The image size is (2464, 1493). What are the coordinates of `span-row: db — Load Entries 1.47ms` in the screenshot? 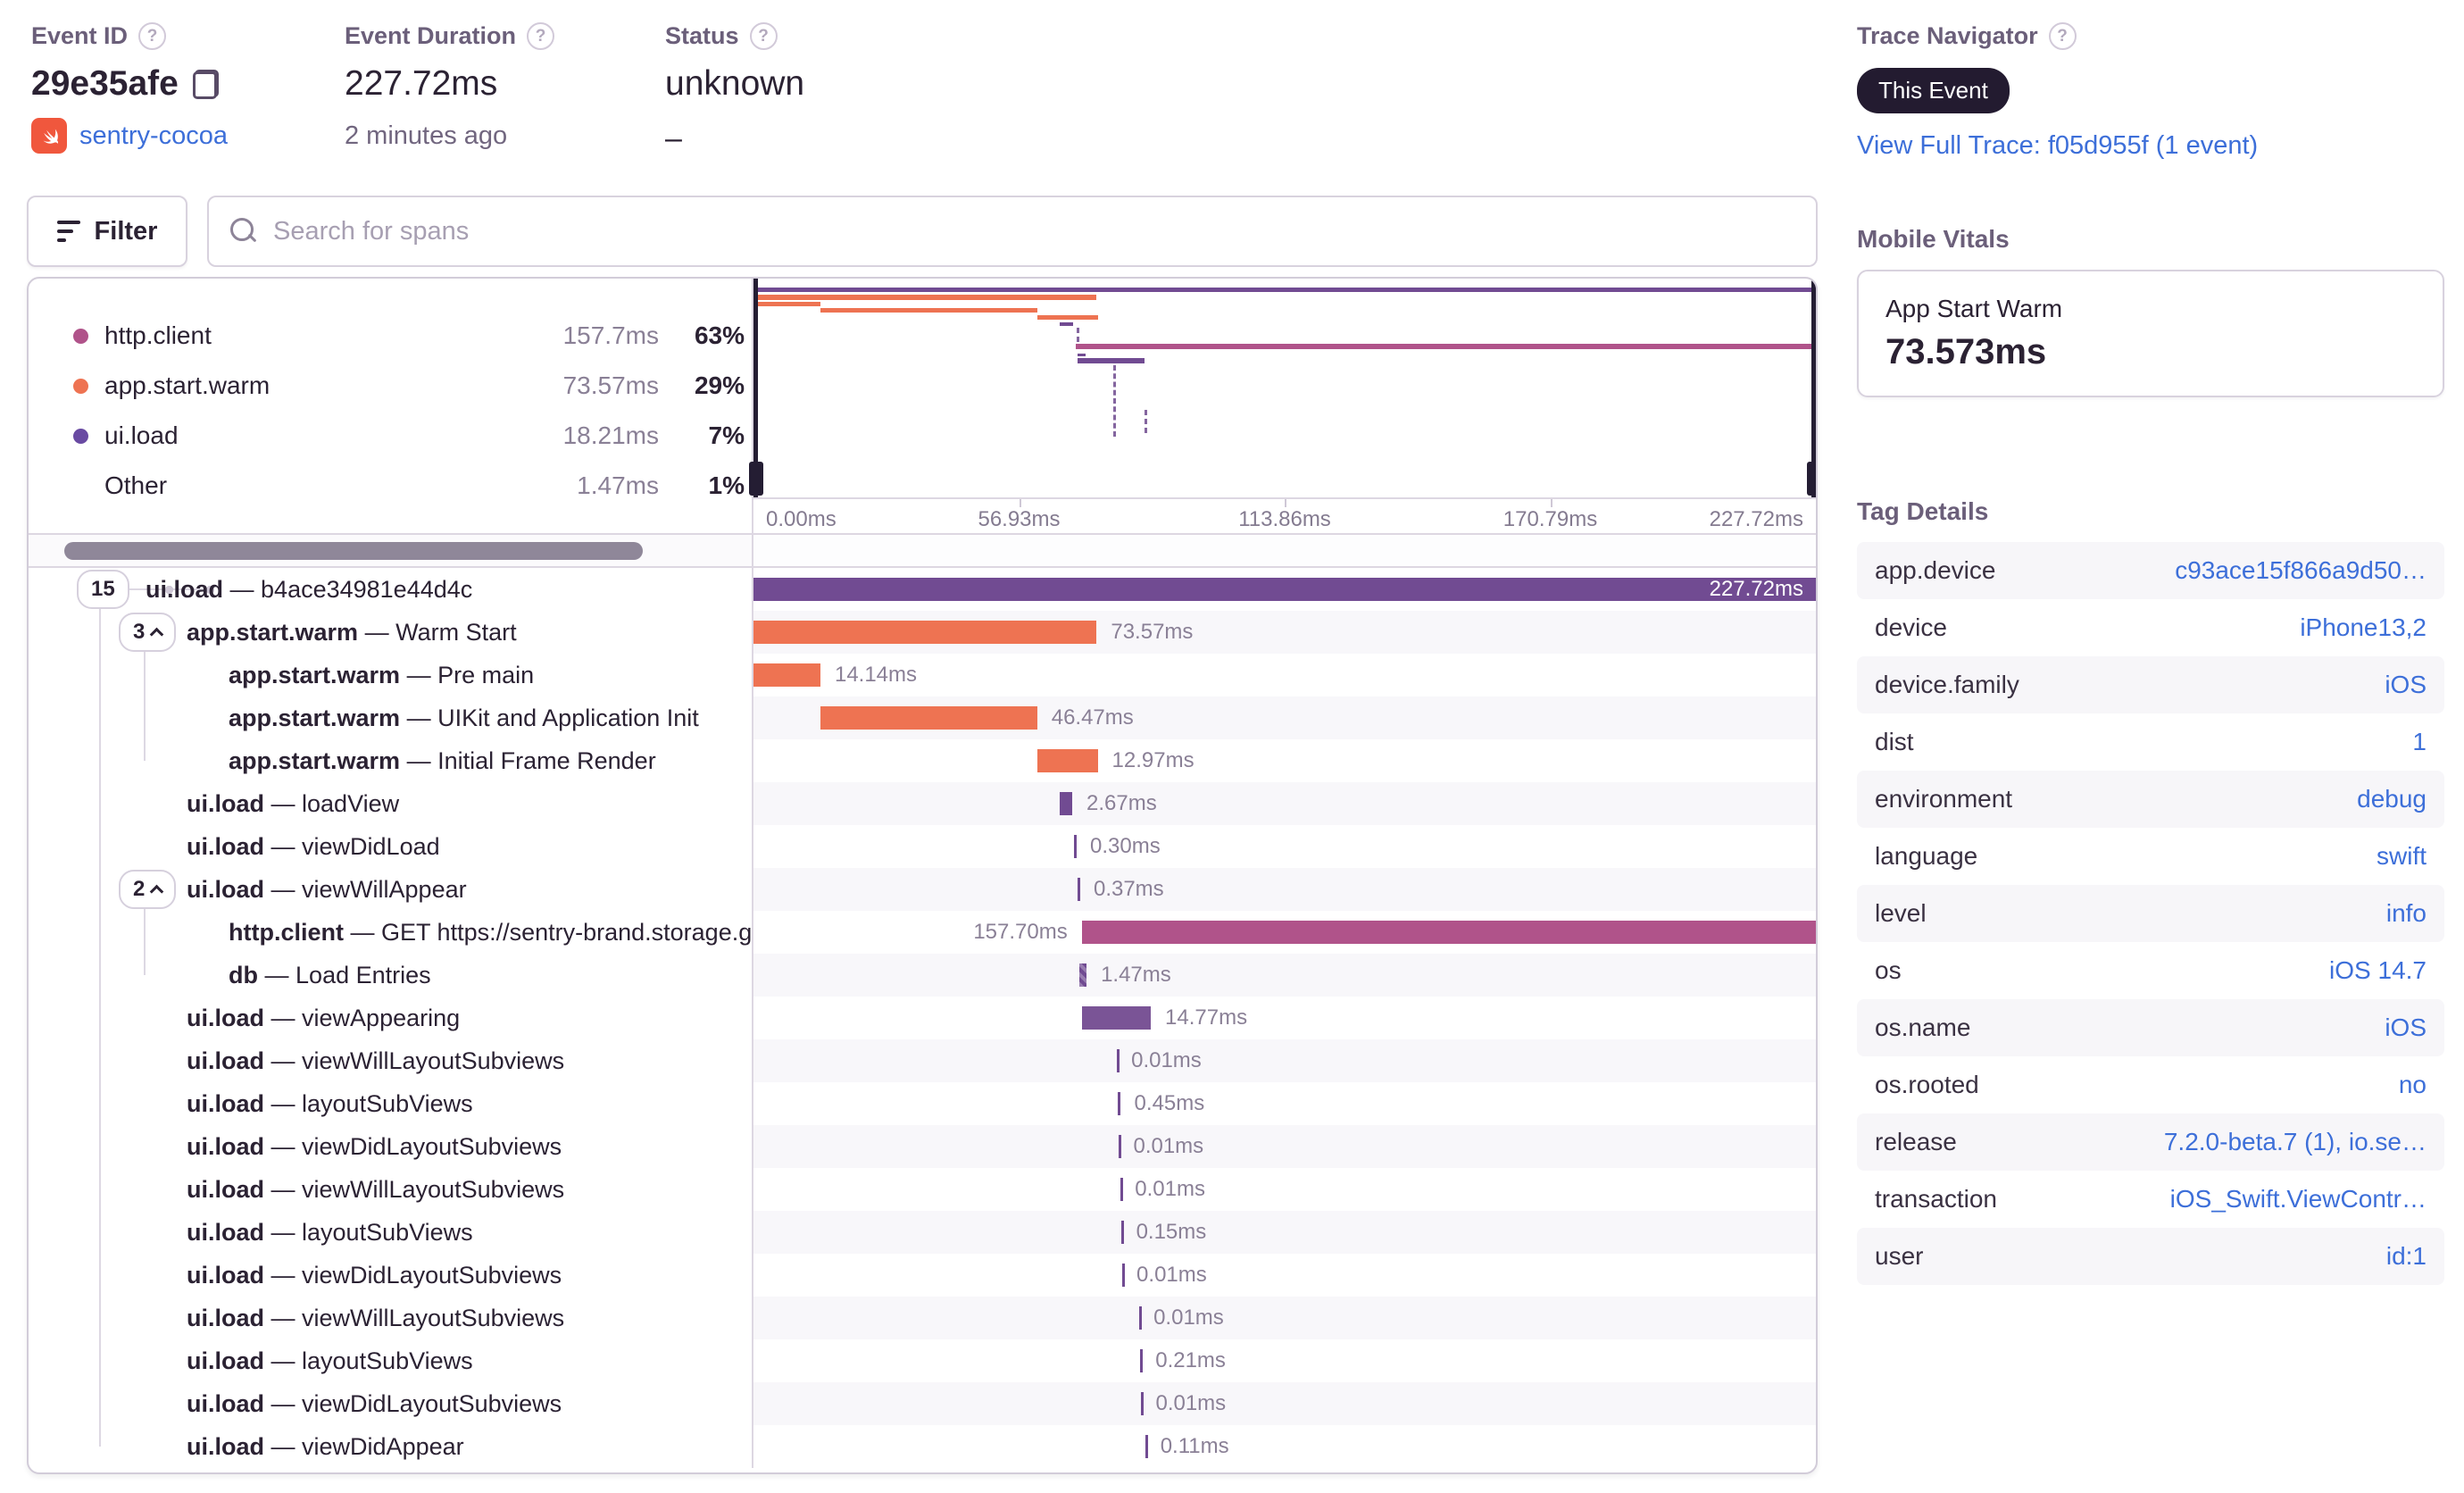 It's located at (922, 975).